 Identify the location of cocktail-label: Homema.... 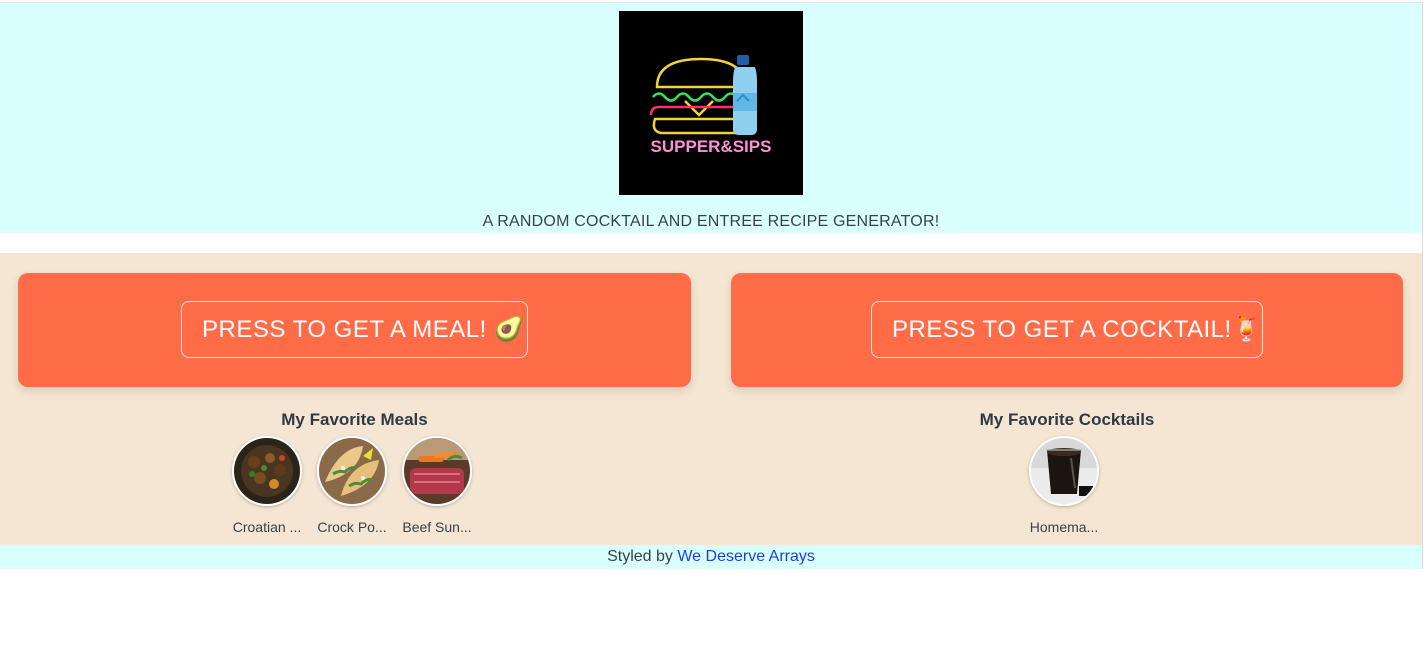
(1064, 527).